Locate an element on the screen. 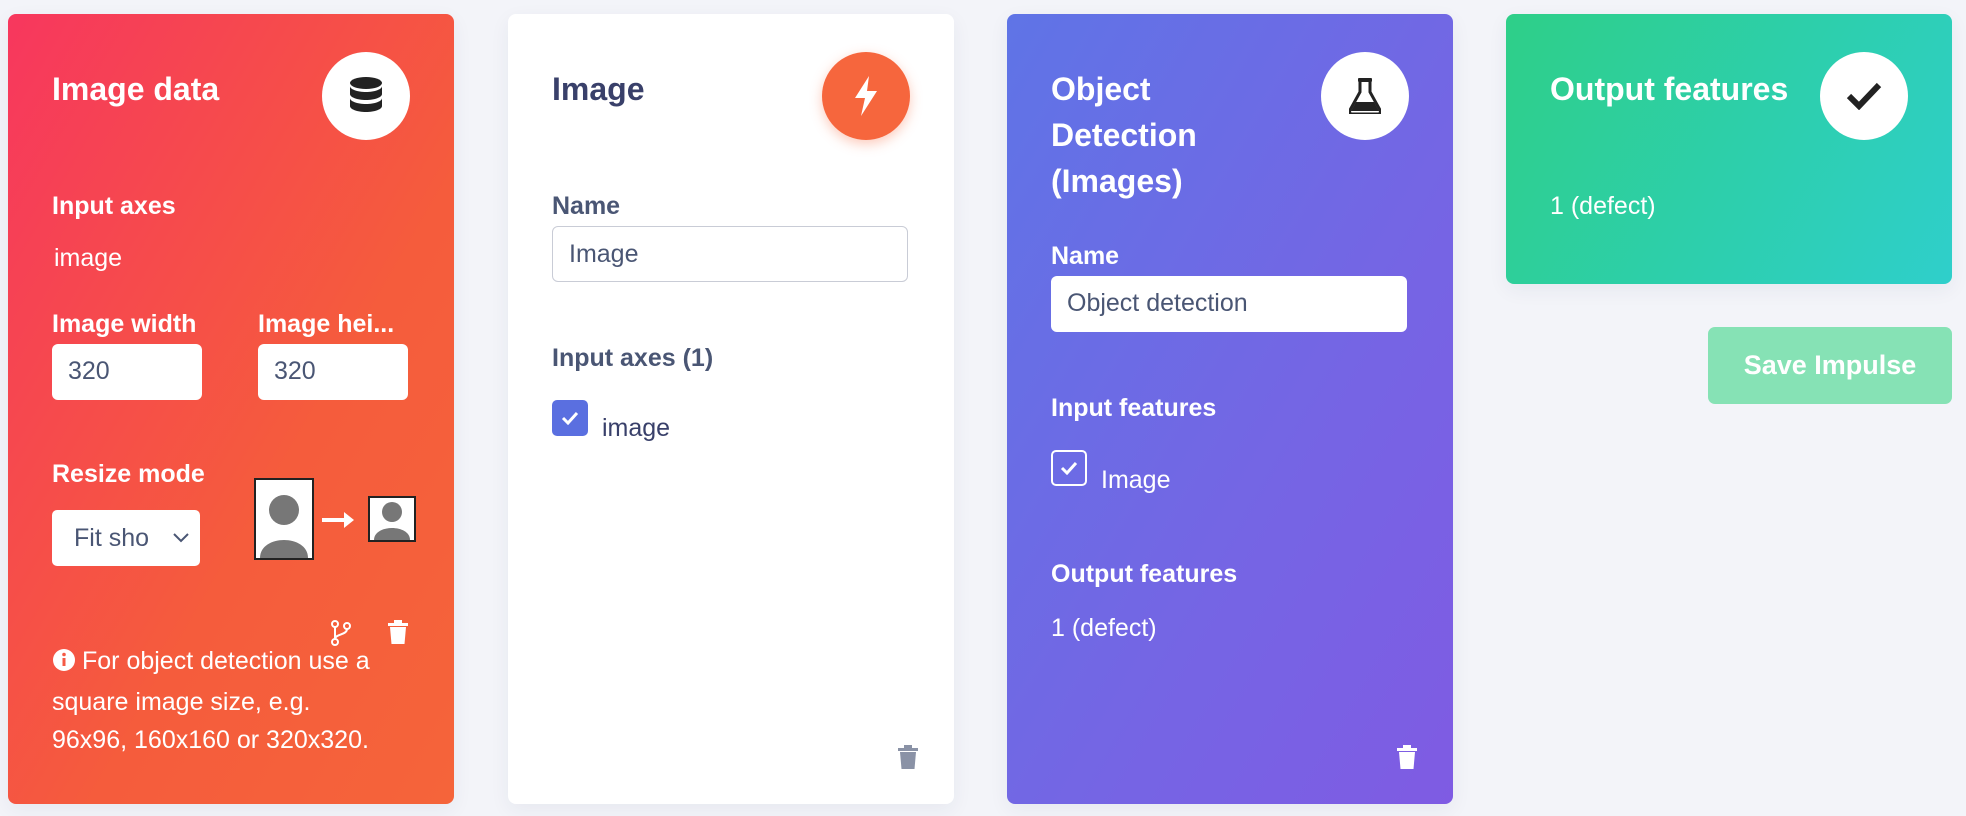 The width and height of the screenshot is (1966, 816). learn-name-label: Name is located at coordinates (1085, 256).